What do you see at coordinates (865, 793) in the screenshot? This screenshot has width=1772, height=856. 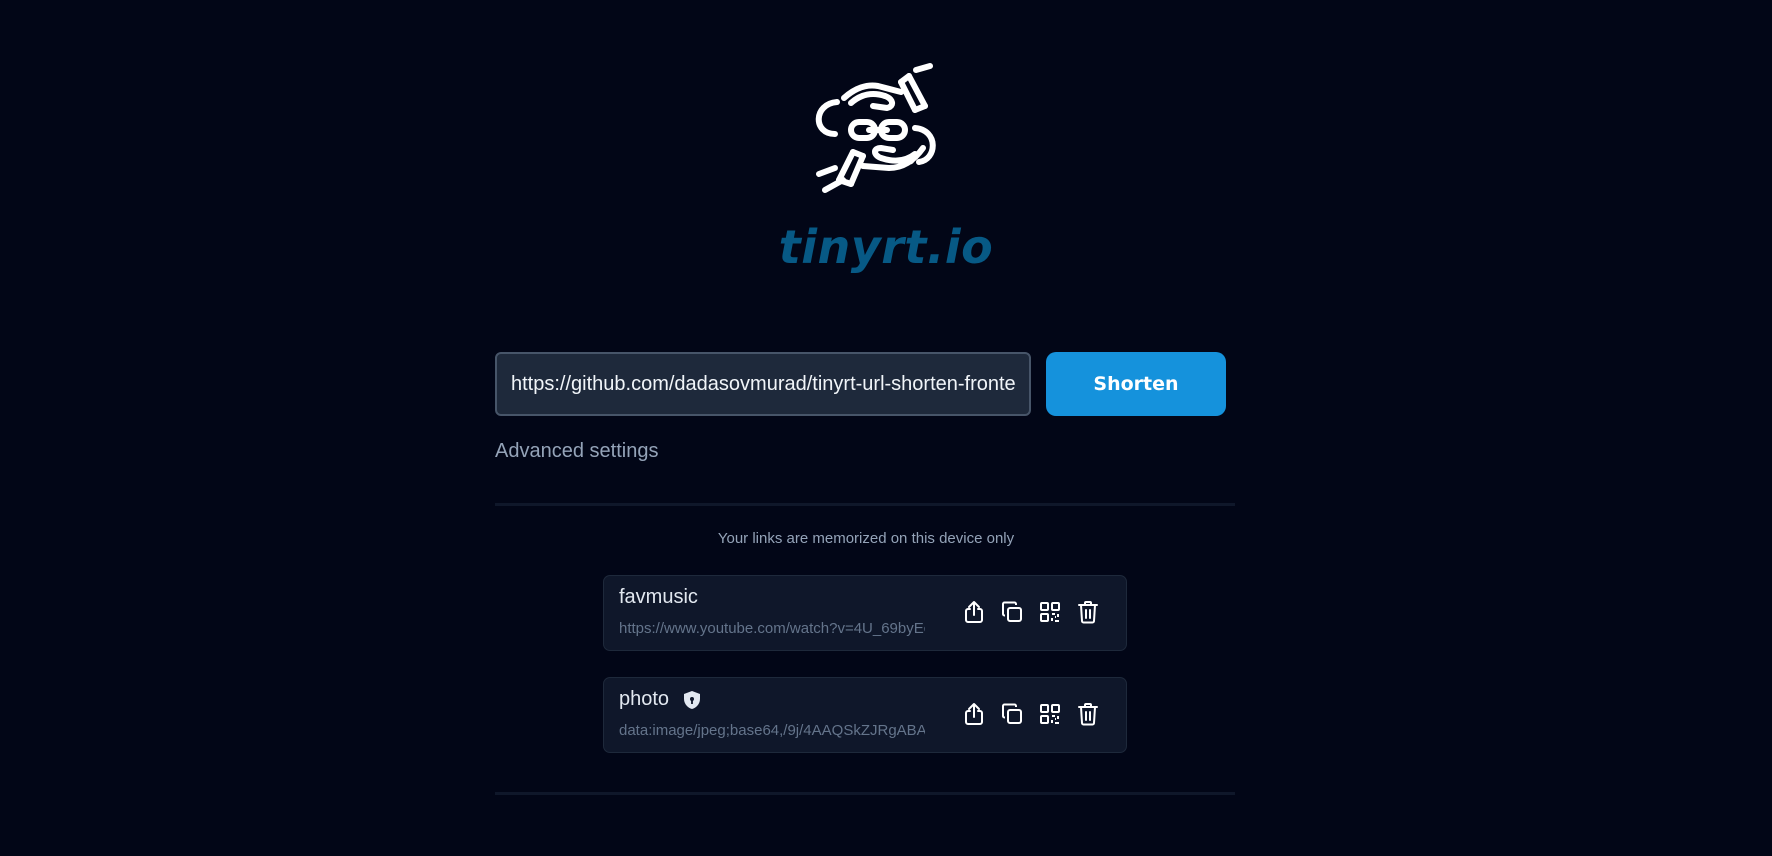 I see `bottom-divider` at bounding box center [865, 793].